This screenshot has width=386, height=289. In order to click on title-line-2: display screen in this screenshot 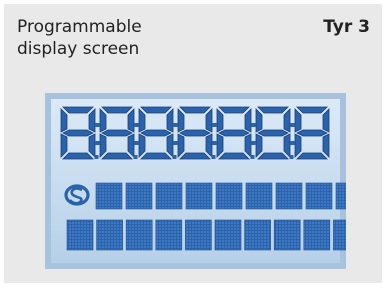, I will do `click(78, 49)`.